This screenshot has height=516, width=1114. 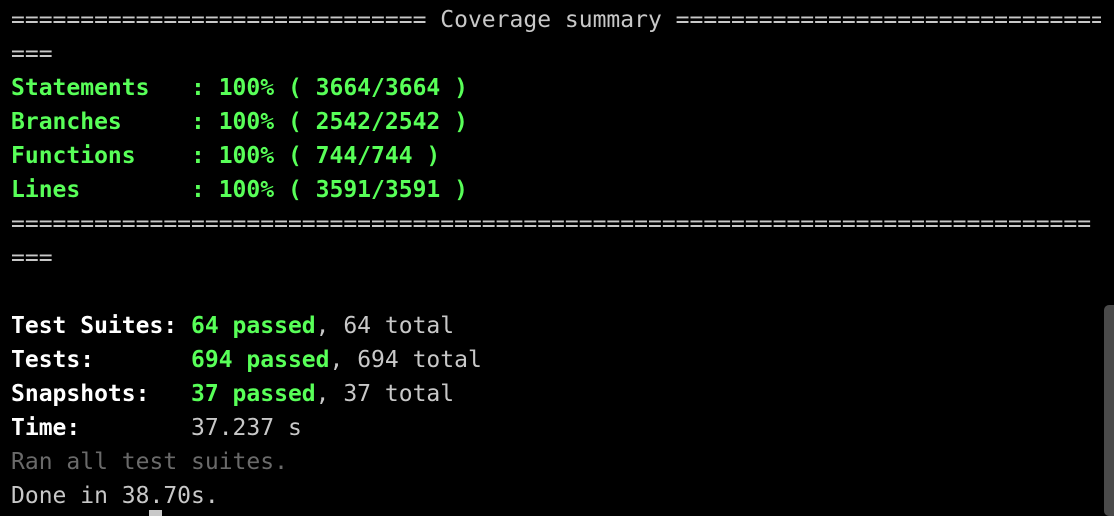 What do you see at coordinates (101, 394) in the screenshot?
I see `result-label: Snapshots:` at bounding box center [101, 394].